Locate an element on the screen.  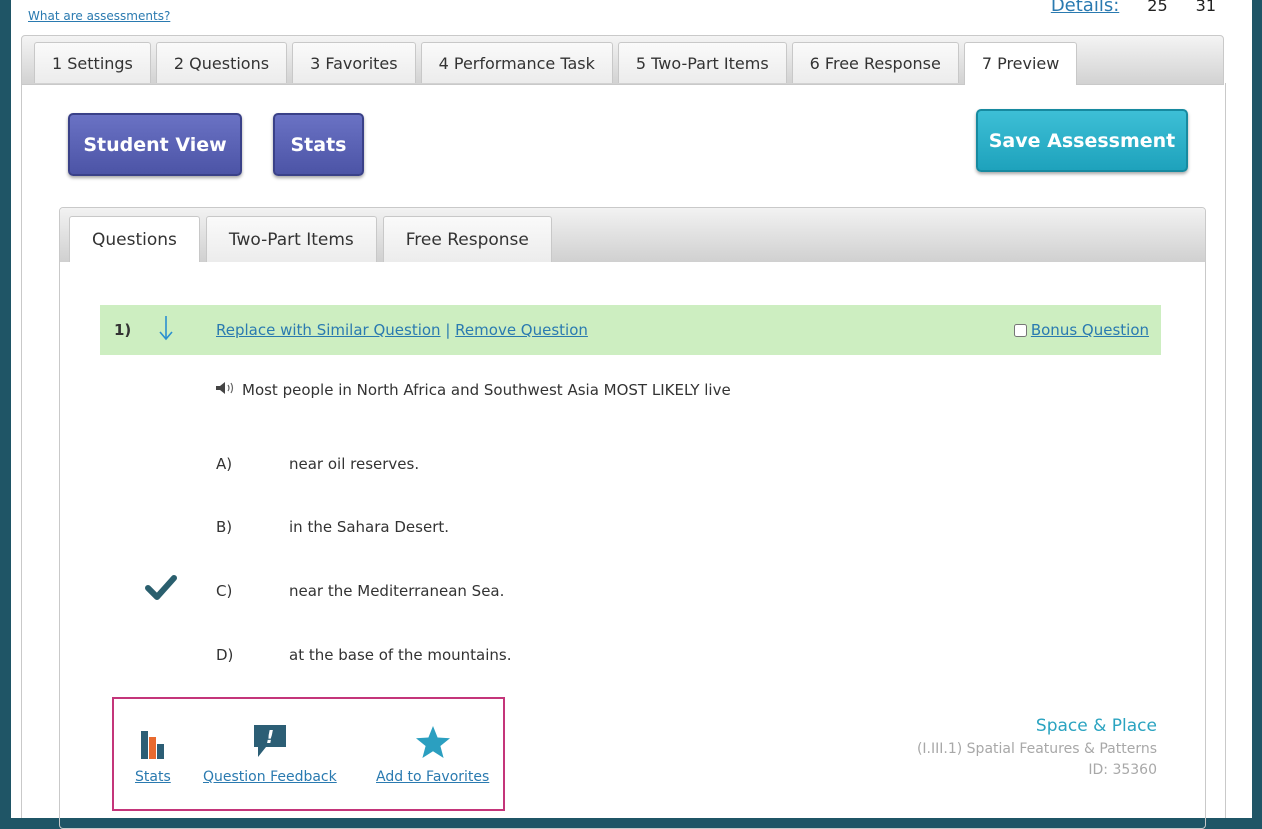
choice-letter: A) is located at coordinates (224, 464).